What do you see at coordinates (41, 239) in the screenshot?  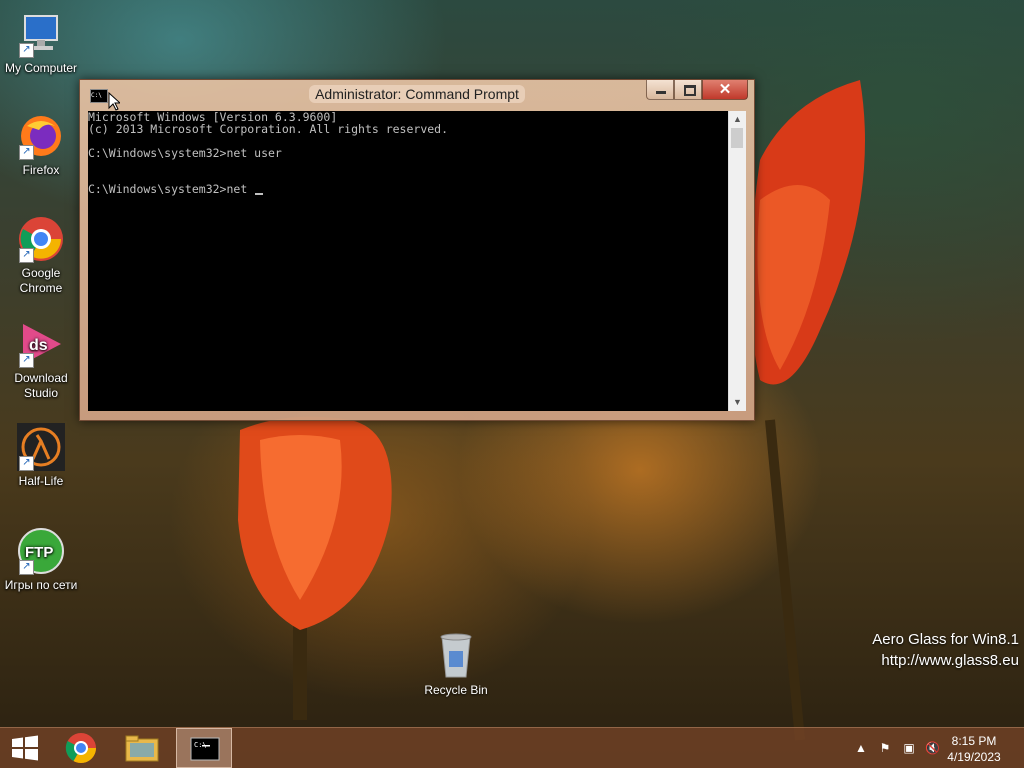 I see `chrome-icon: ↗` at bounding box center [41, 239].